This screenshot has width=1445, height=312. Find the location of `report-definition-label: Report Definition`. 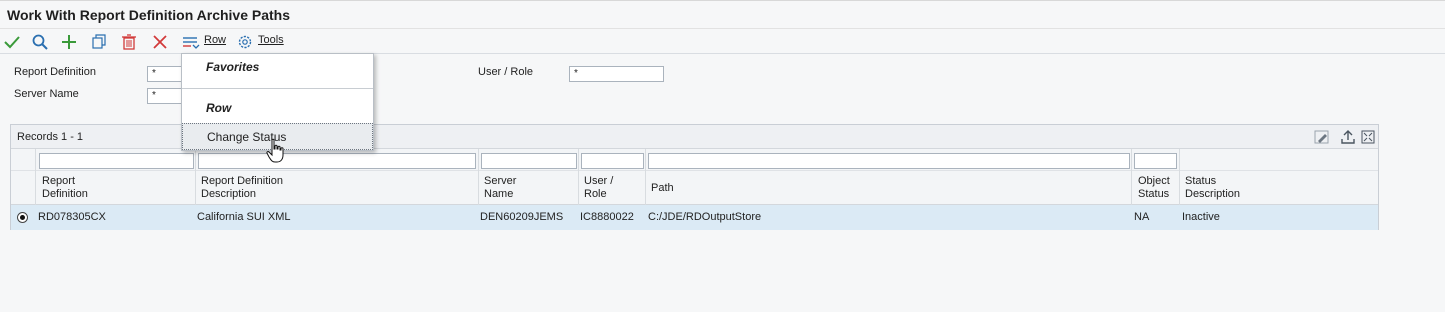

report-definition-label: Report Definition is located at coordinates (55, 72).